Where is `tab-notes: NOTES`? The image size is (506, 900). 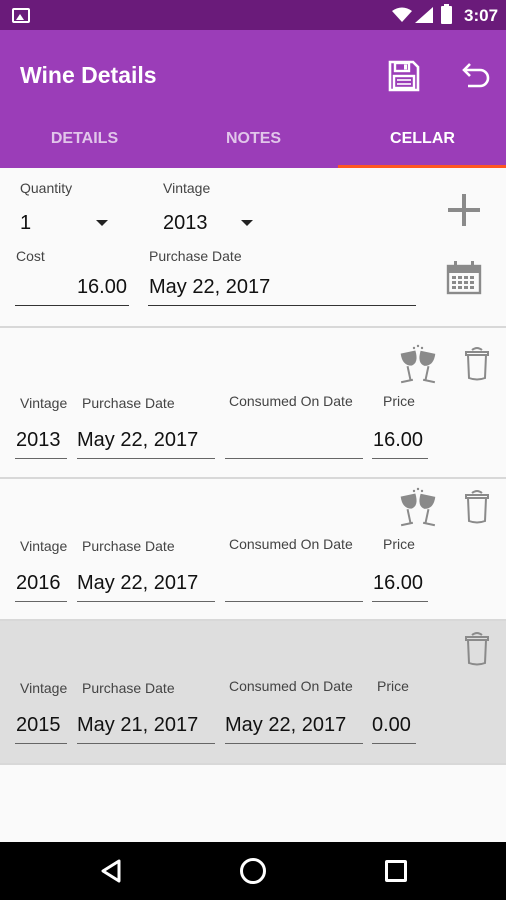 tab-notes: NOTES is located at coordinates (253, 144).